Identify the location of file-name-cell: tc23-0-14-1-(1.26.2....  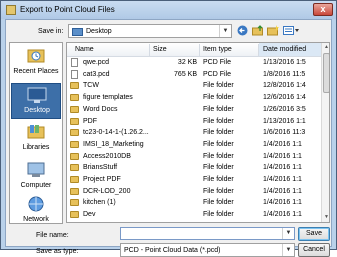
(116, 133).